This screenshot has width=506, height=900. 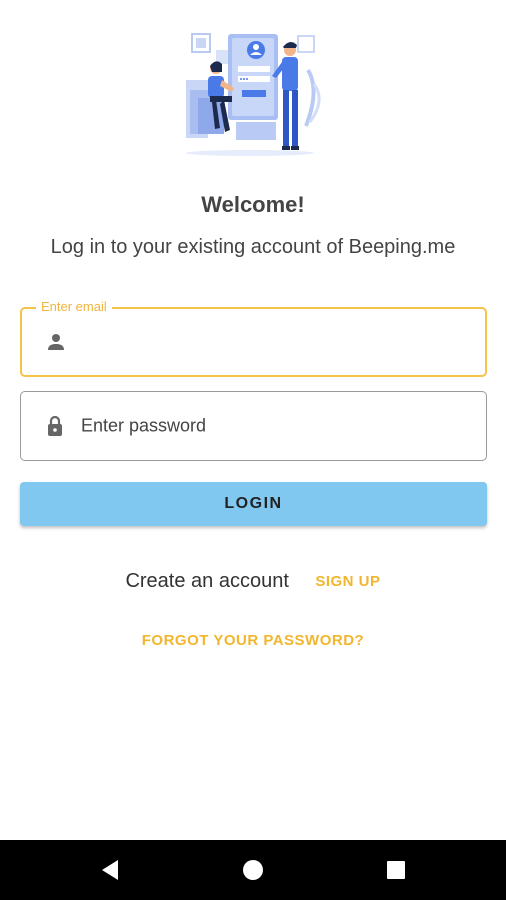 I want to click on password-field, so click(x=253, y=426).